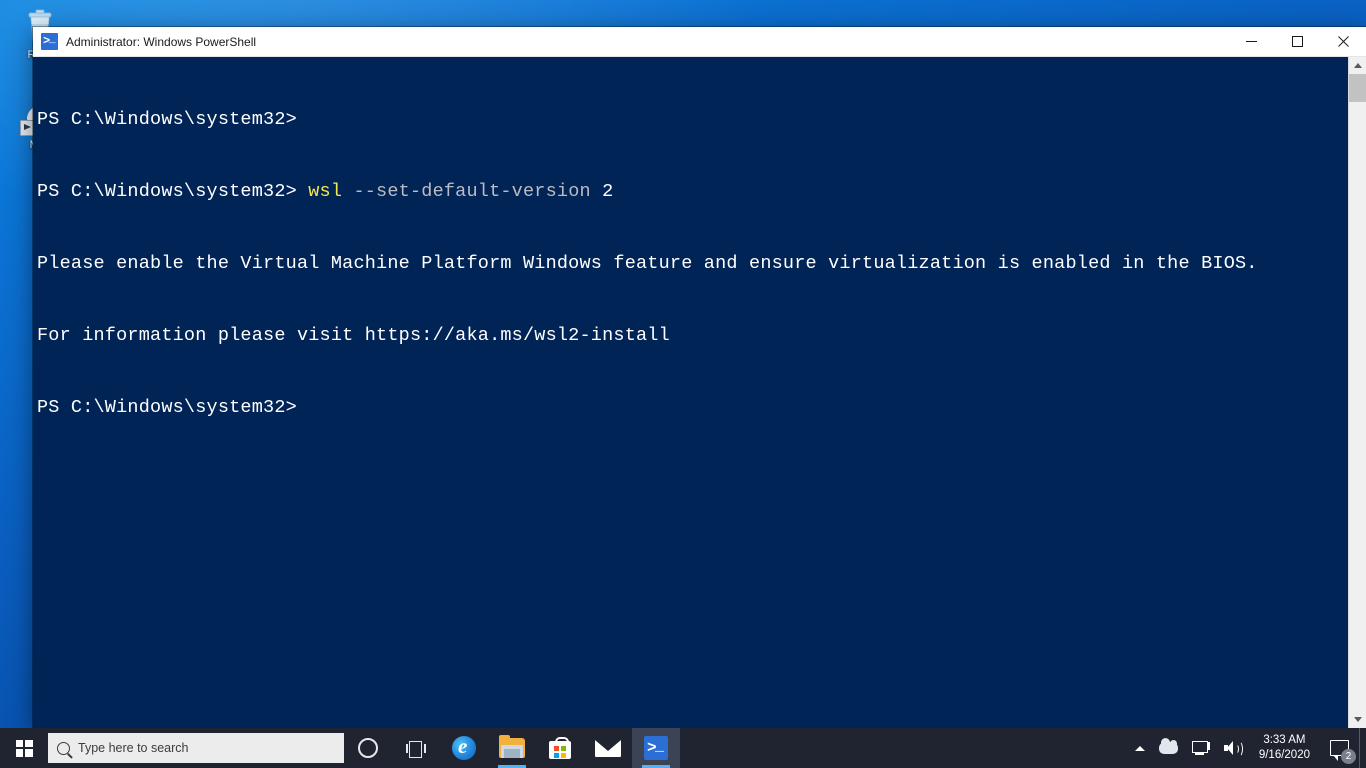  What do you see at coordinates (325, 191) in the screenshot?
I see `console-command-token: wsl` at bounding box center [325, 191].